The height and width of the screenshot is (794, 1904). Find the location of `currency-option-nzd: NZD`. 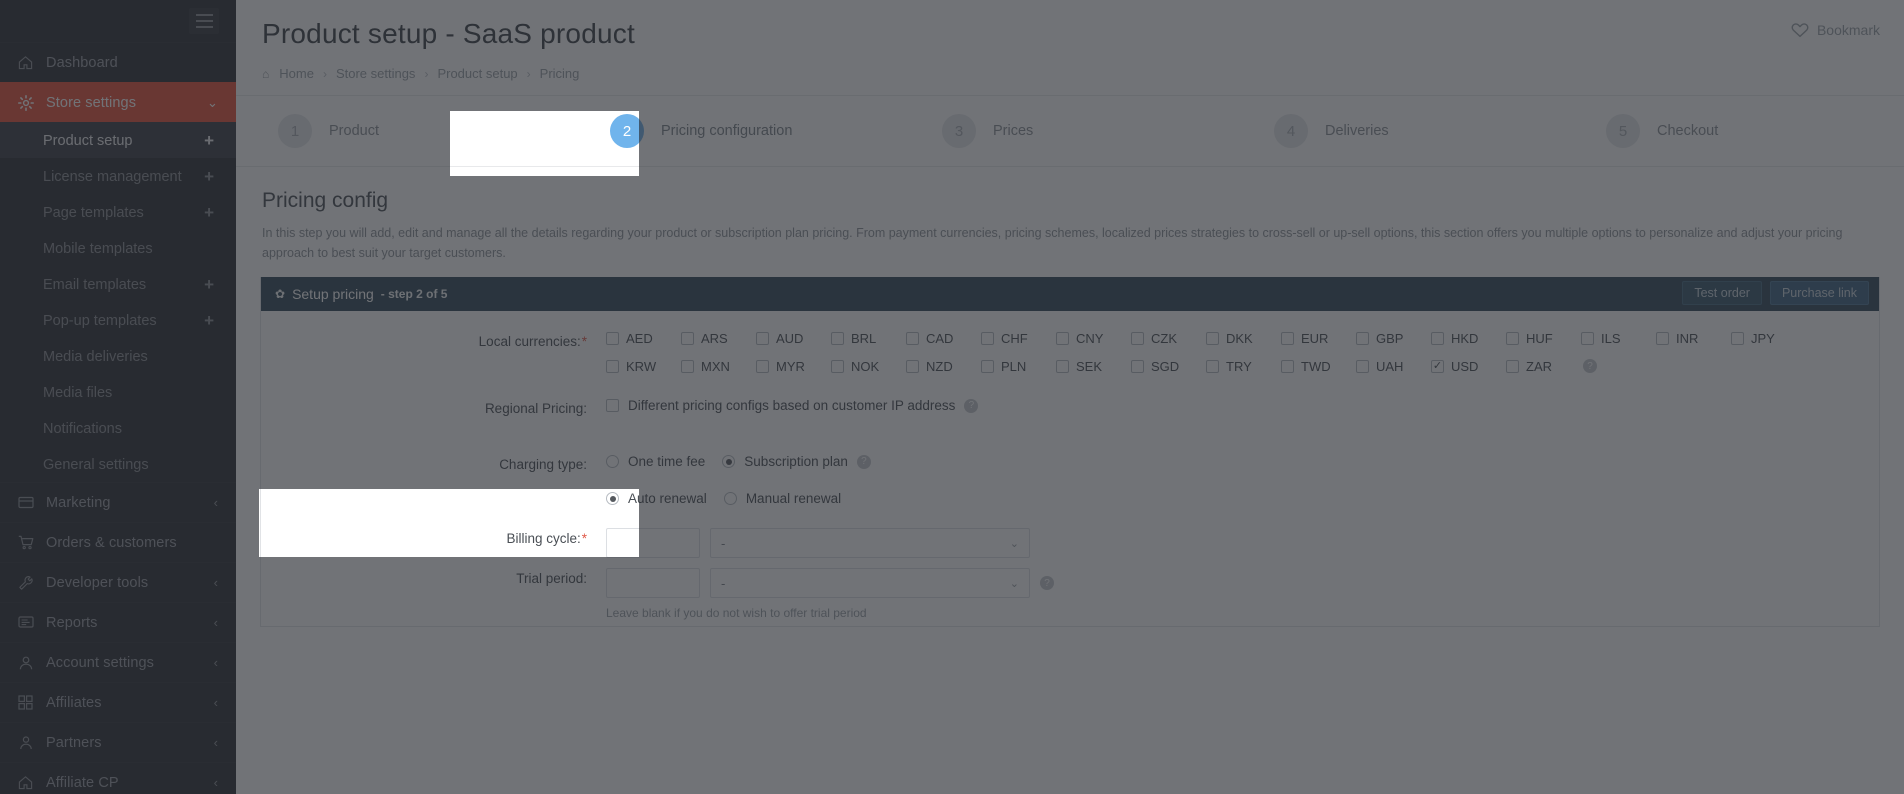

currency-option-nzd: NZD is located at coordinates (943, 366).